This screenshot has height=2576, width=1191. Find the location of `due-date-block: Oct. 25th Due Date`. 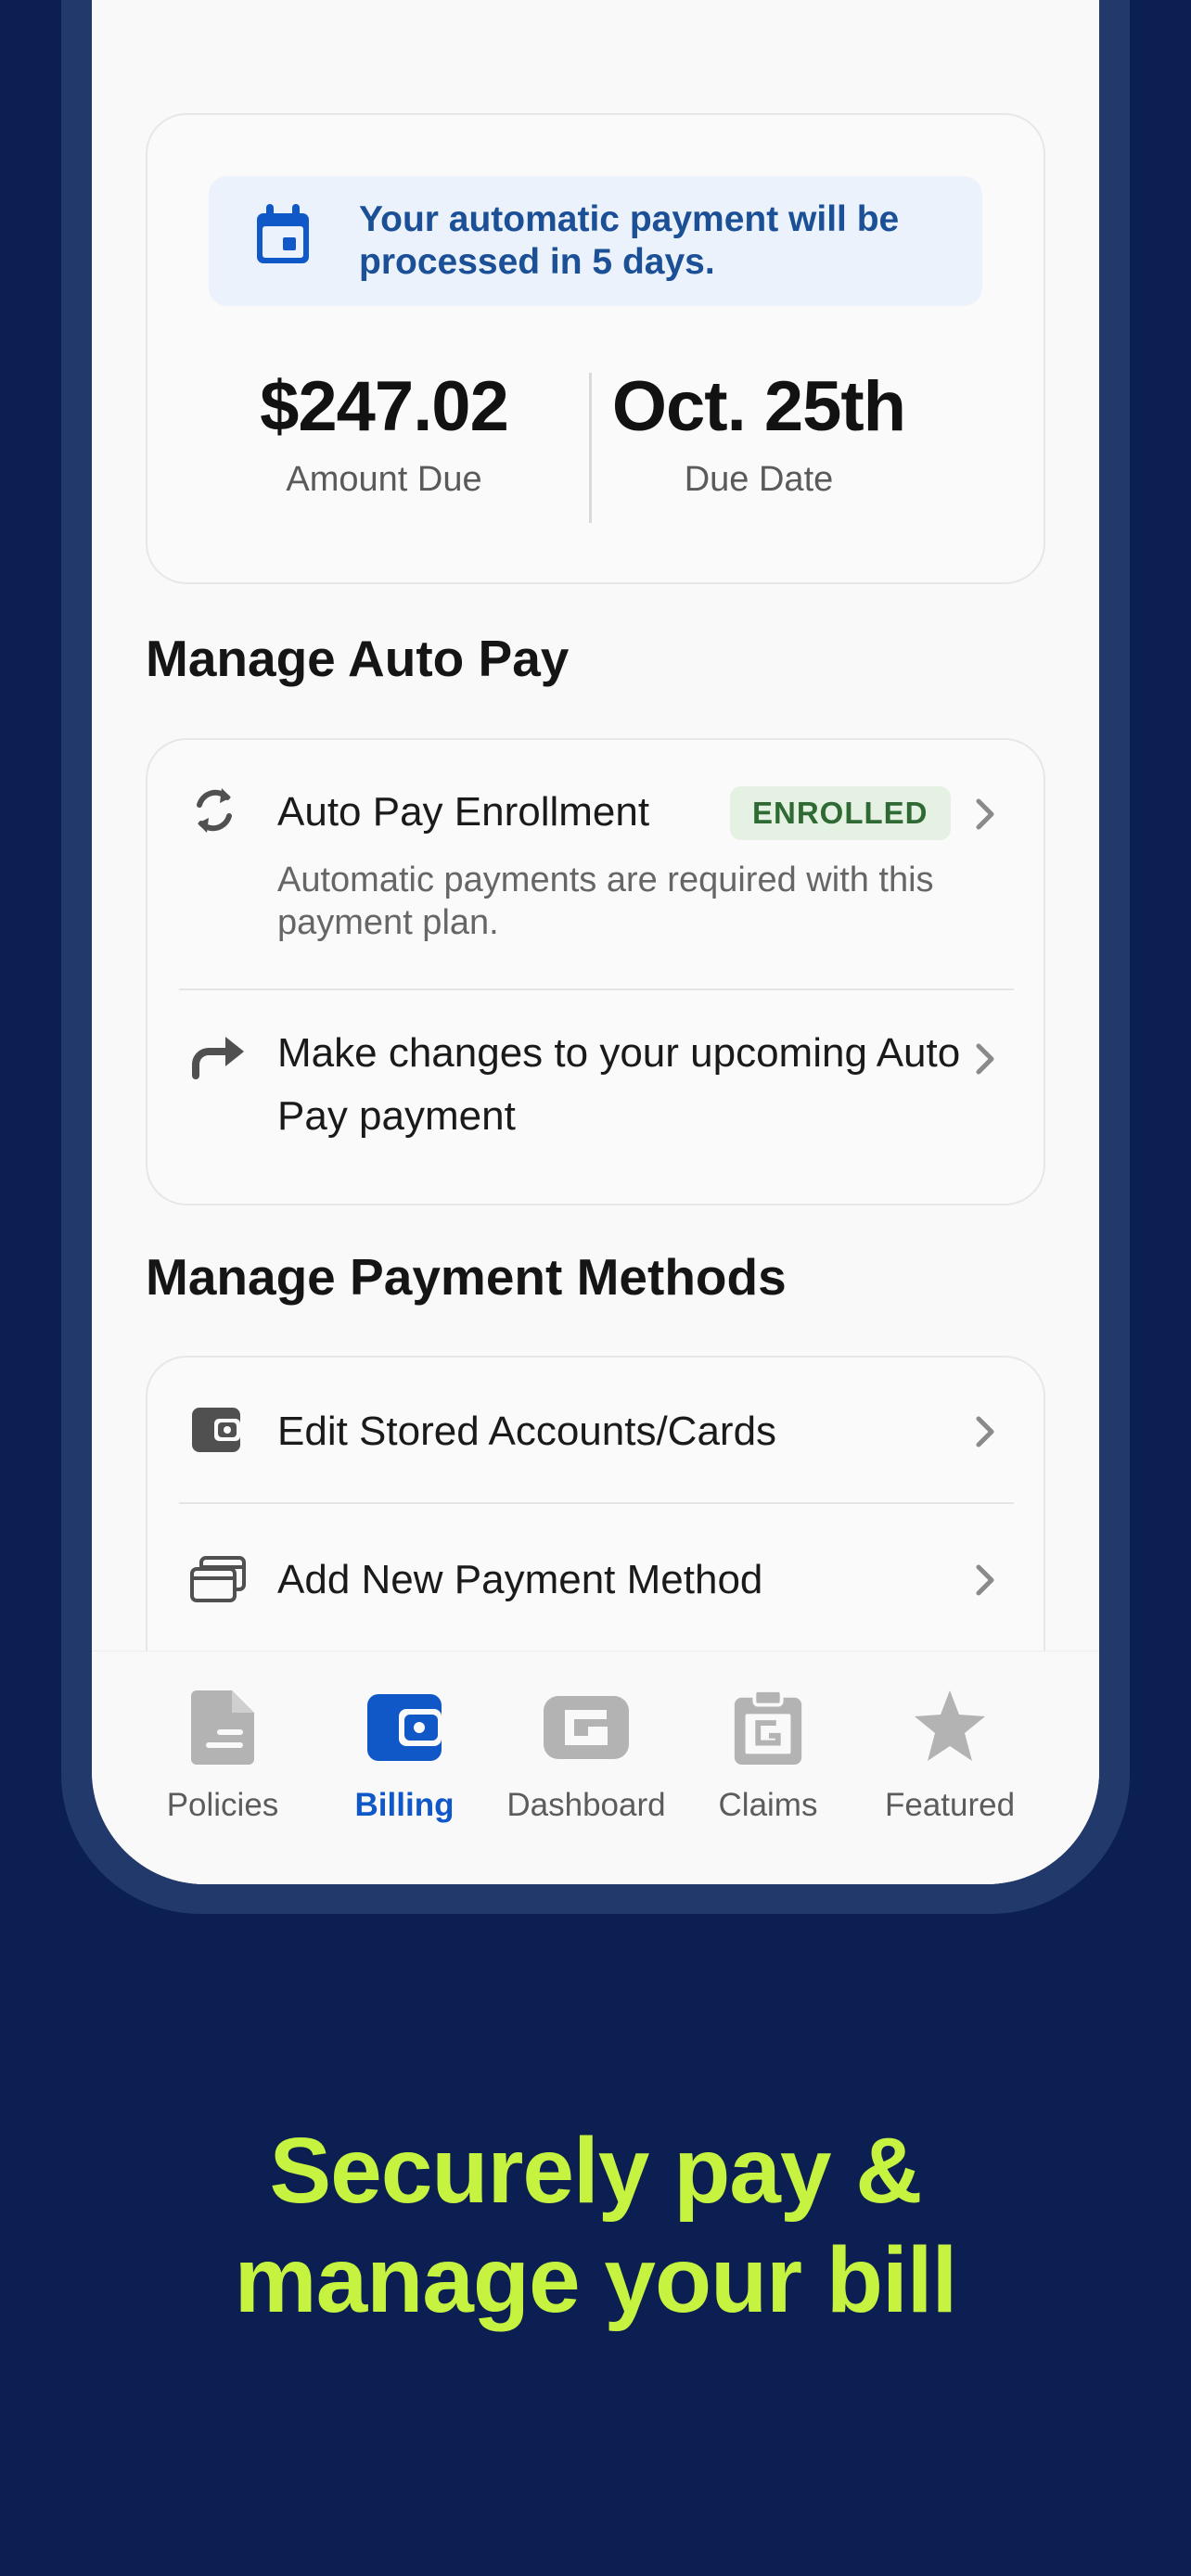

due-date-block: Oct. 25th Due Date is located at coordinates (758, 432).